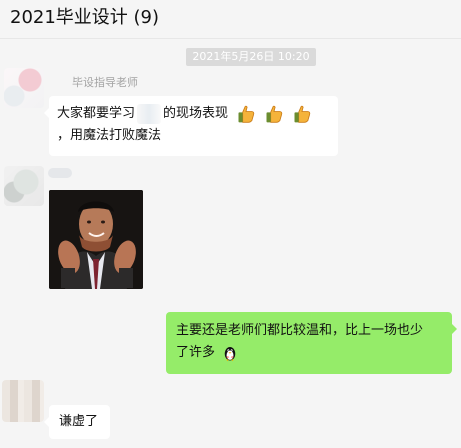  Describe the element at coordinates (230, 19) in the screenshot. I see `chat-header: 2021毕业设计 (9)` at that location.